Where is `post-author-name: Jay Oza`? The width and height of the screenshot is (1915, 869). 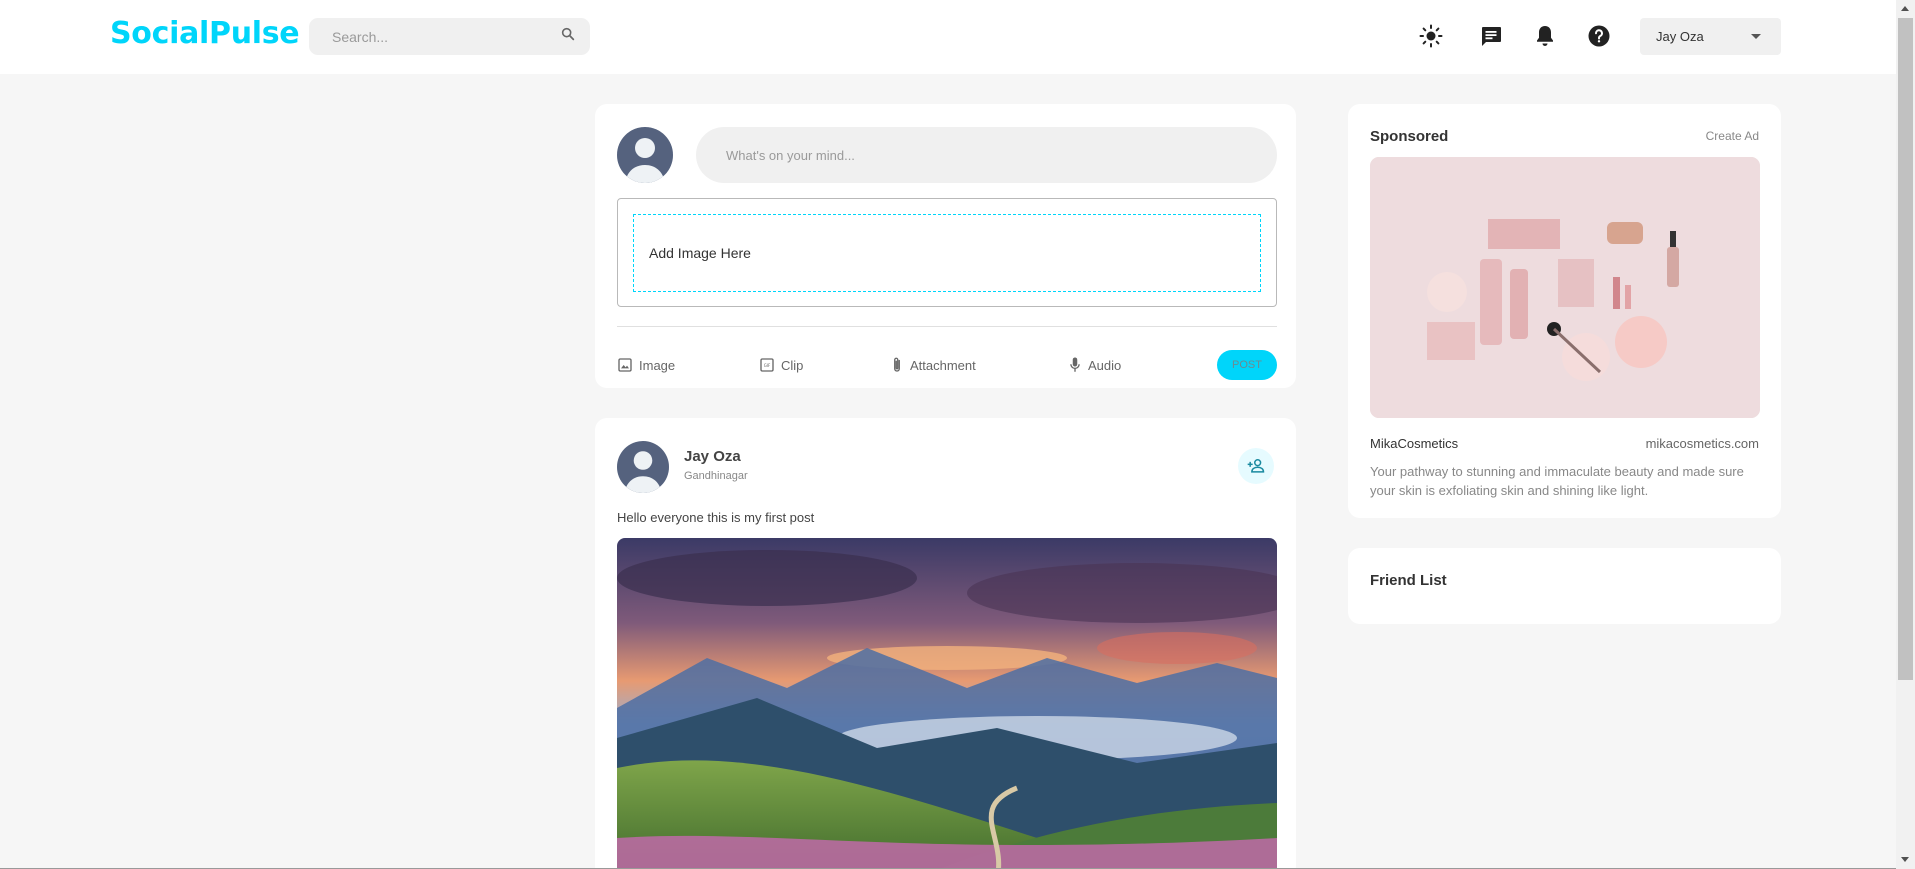 post-author-name: Jay Oza is located at coordinates (712, 456).